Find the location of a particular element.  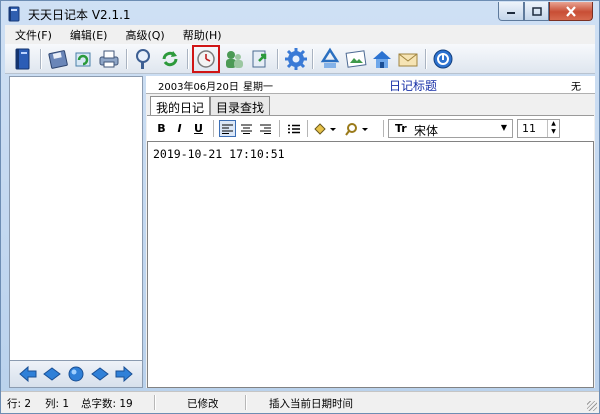

font-size-stepper: 11 ▲ ▼ is located at coordinates (538, 128).